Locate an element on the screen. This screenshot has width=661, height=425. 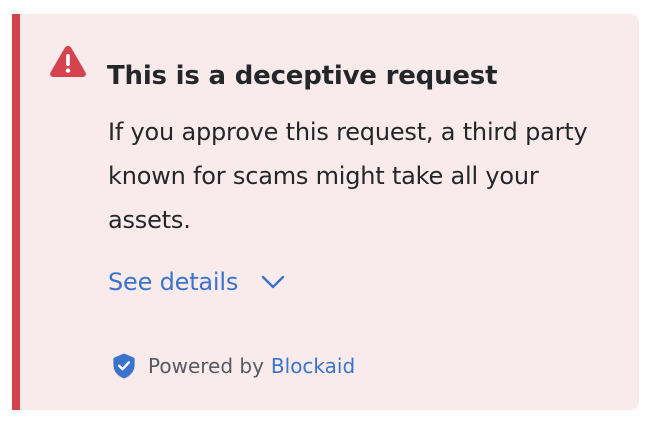
chevron-down-icon is located at coordinates (273, 282).